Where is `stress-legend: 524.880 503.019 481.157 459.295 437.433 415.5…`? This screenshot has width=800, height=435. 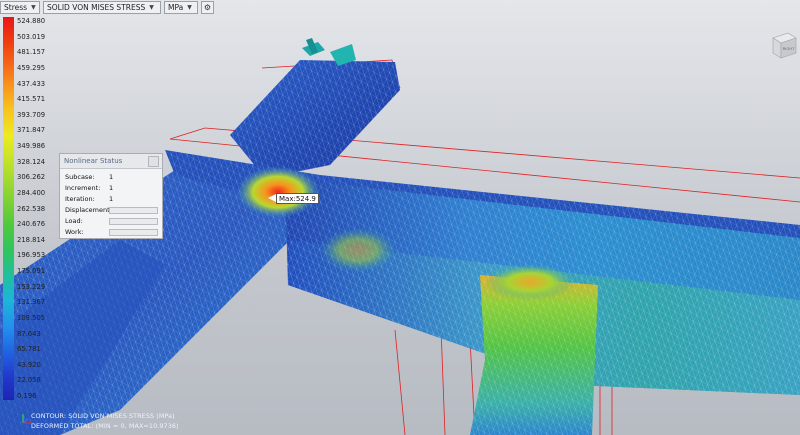
stress-legend: 524.880 503.019 481.157 459.295 437.433 415.5… is located at coordinates (24, 208).